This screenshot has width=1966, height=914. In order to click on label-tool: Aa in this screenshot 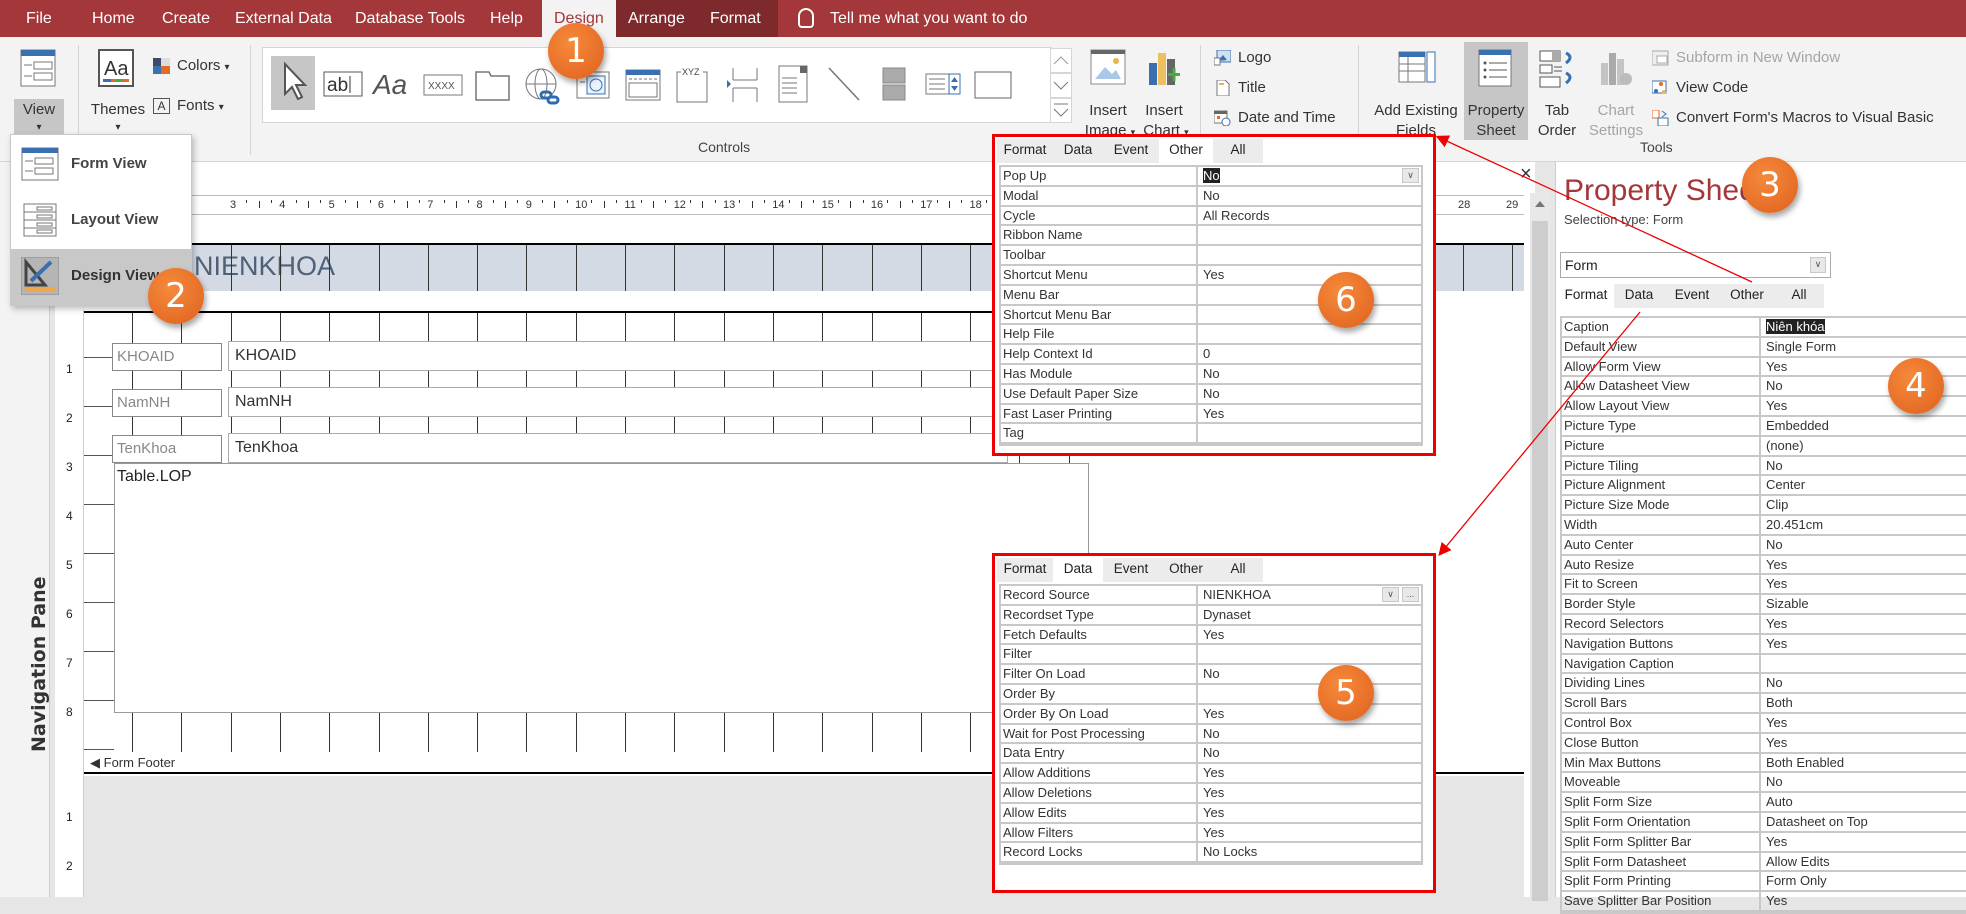, I will do `click(393, 83)`.